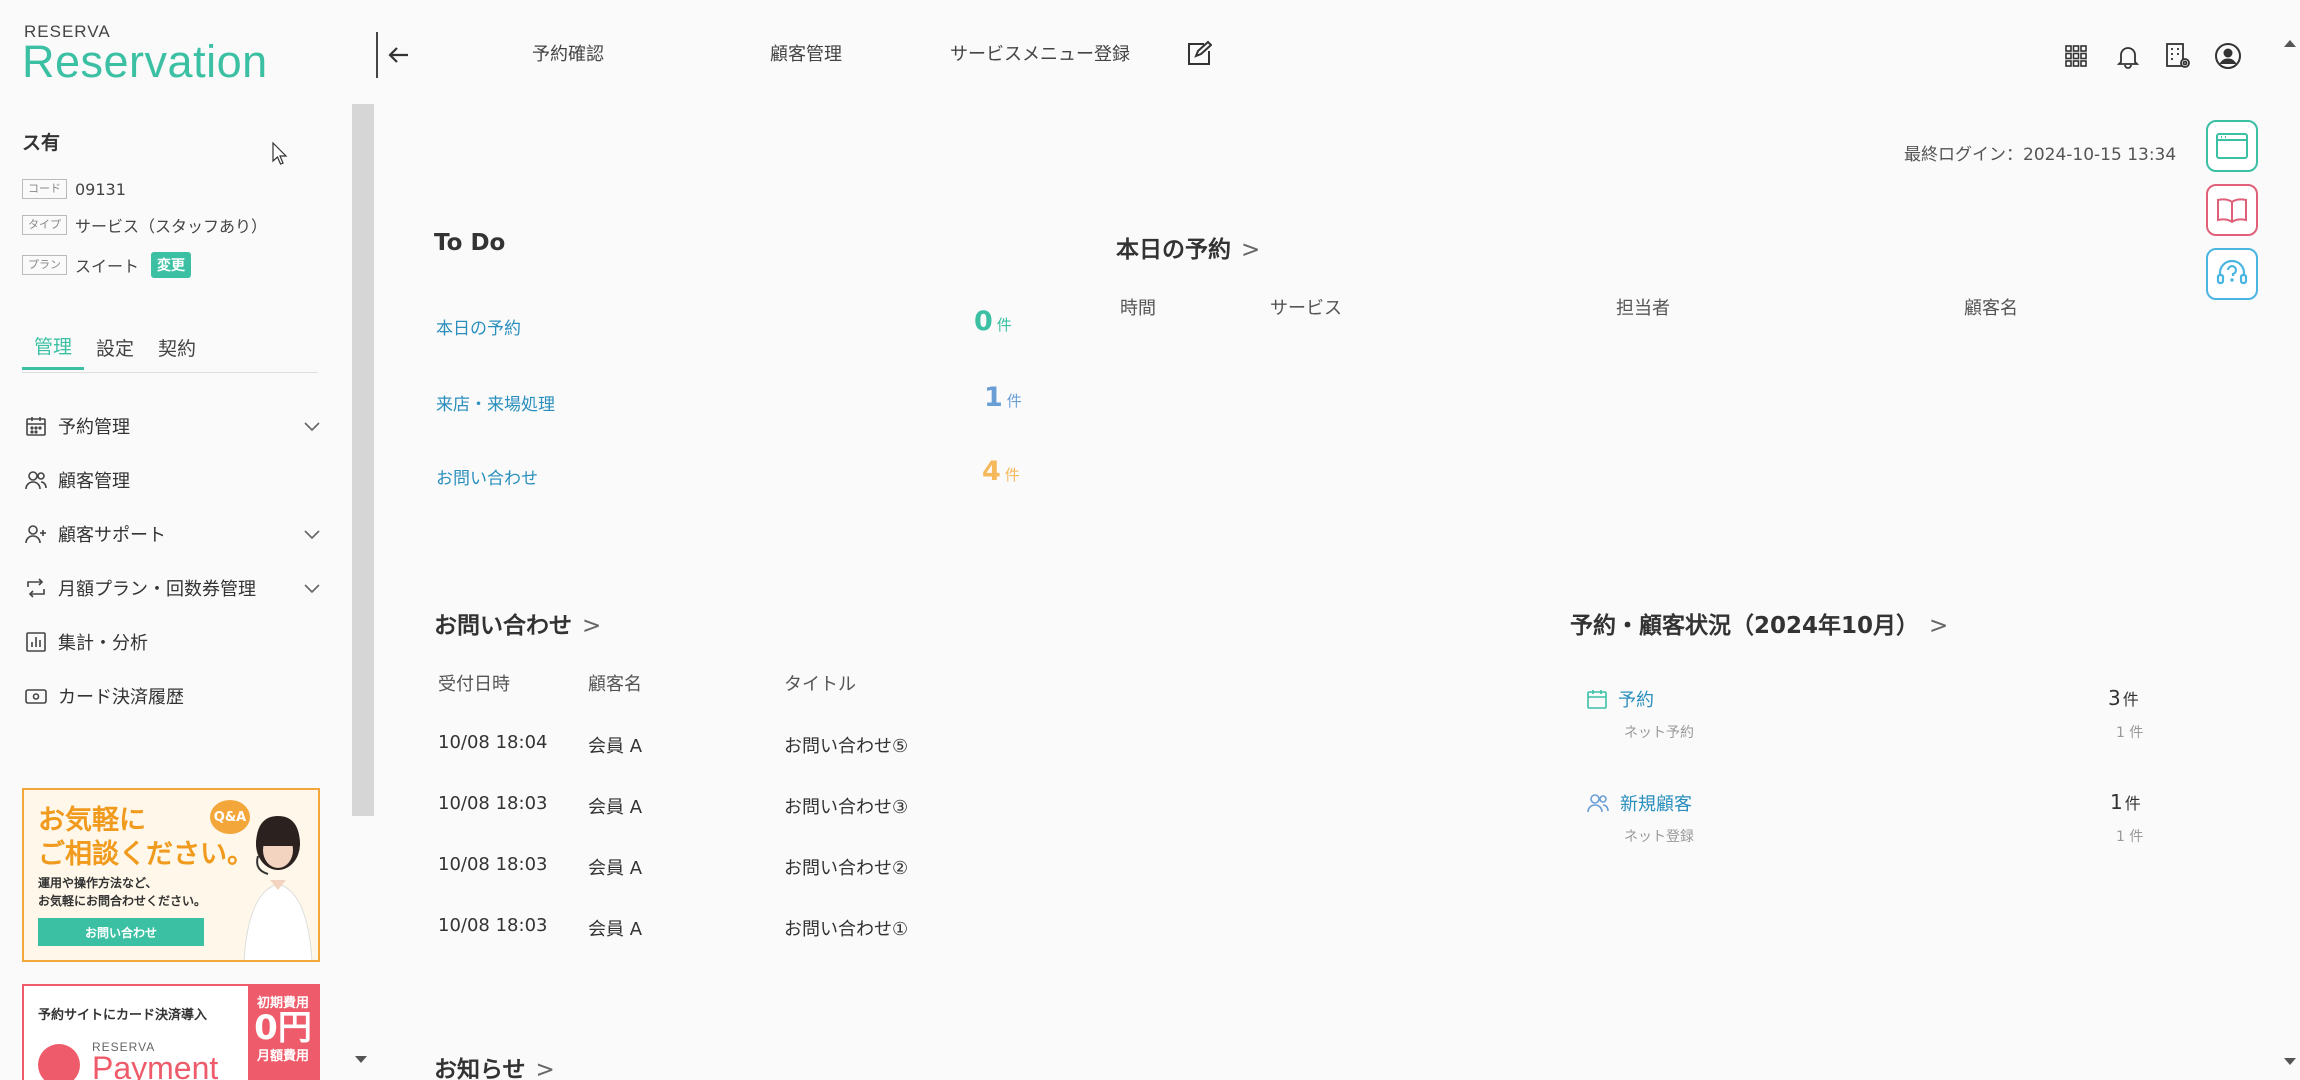 This screenshot has height=1080, width=2300. What do you see at coordinates (177, 347) in the screenshot?
I see `tab-contract: 契約` at bounding box center [177, 347].